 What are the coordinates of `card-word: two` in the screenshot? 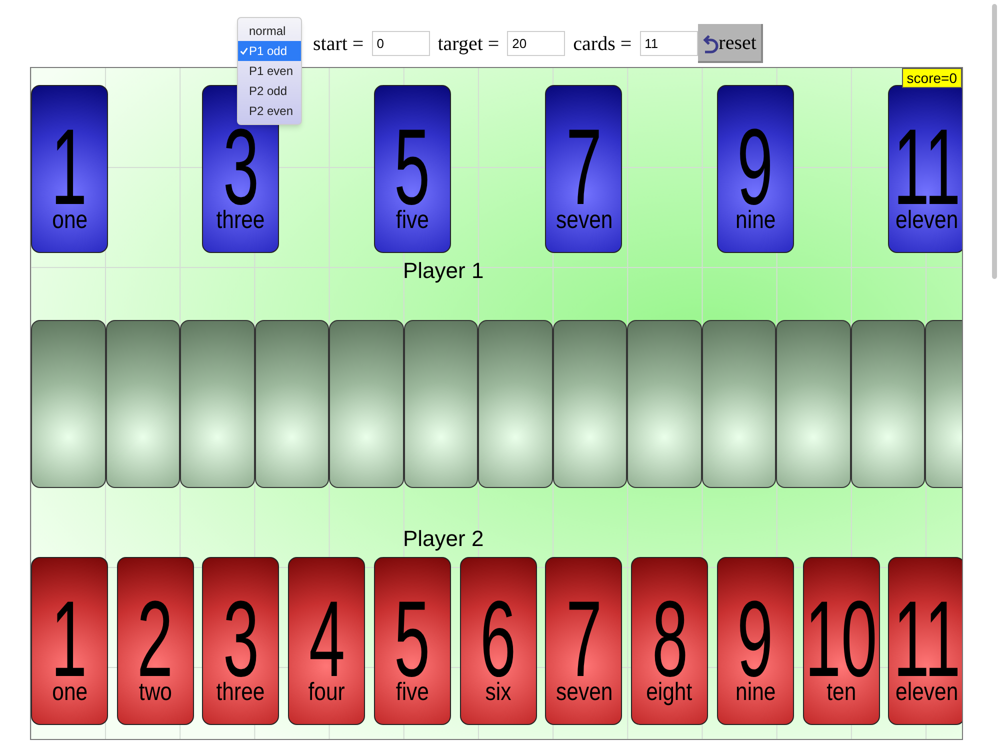 It's located at (155, 692).